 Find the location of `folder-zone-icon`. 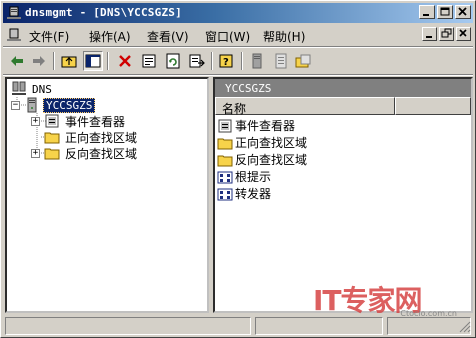

folder-zone-icon is located at coordinates (303, 61).